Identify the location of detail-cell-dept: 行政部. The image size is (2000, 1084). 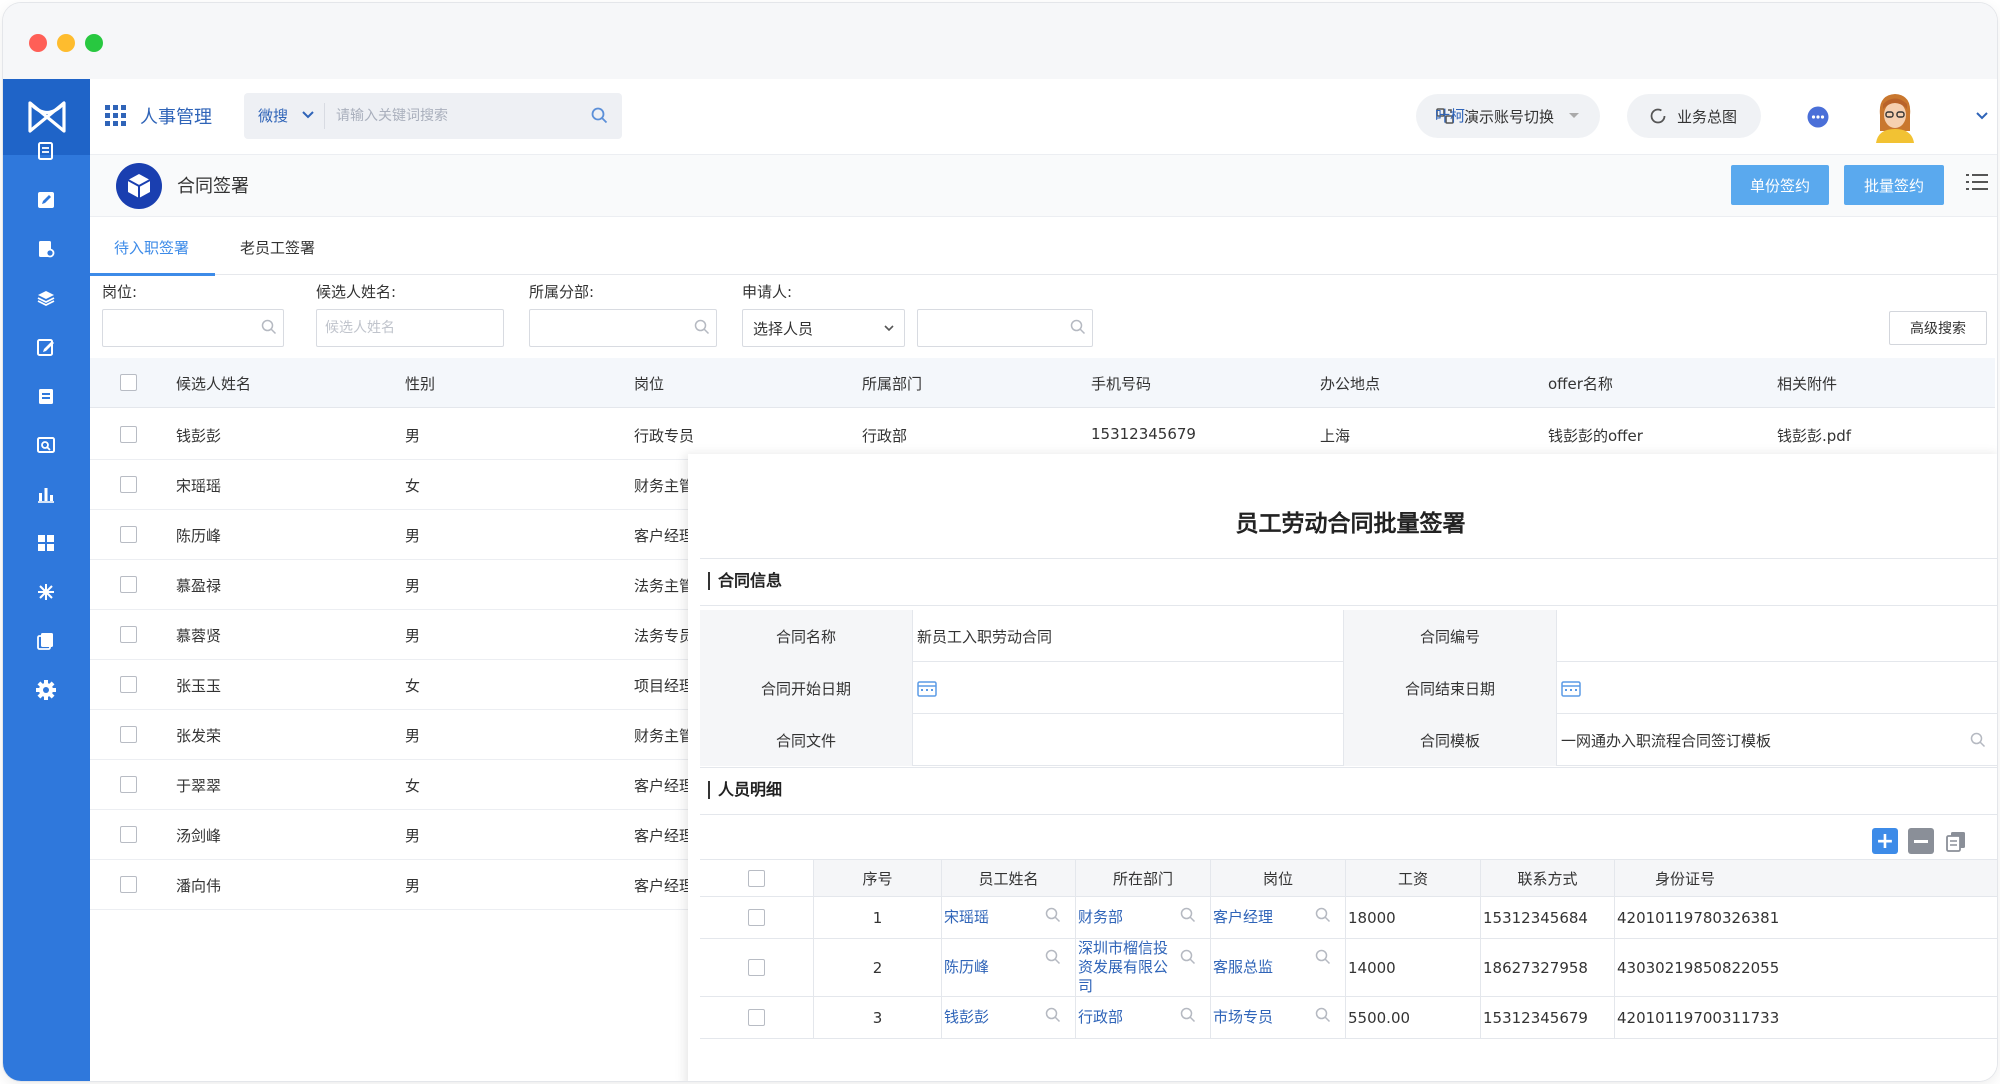
(1142, 1017).